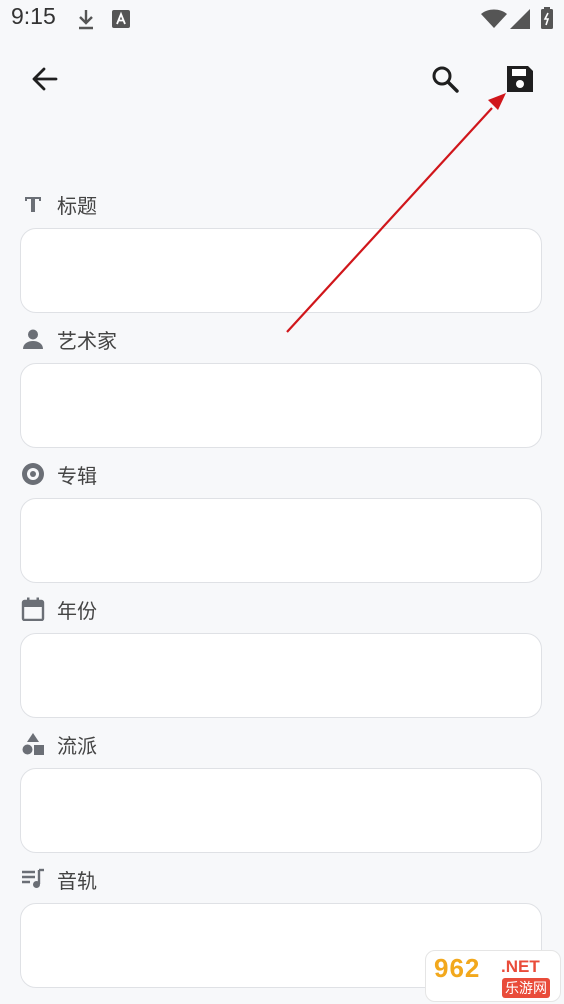 The image size is (564, 1004). Describe the element at coordinates (547, 20) in the screenshot. I see `battery-icon` at that location.